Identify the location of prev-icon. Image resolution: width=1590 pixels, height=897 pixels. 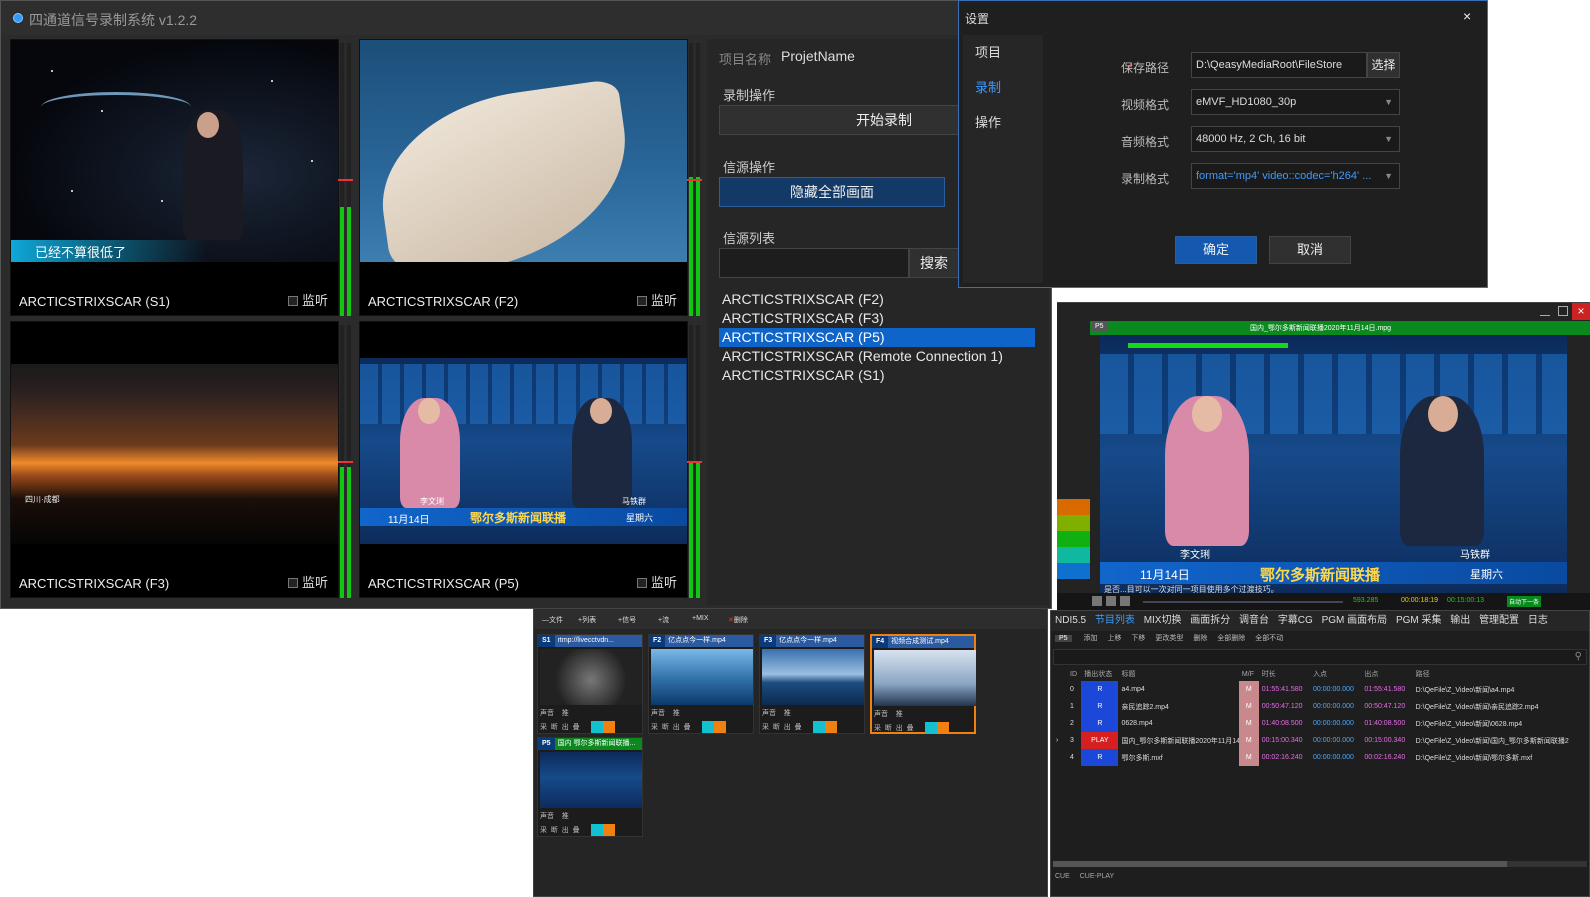
(1111, 601).